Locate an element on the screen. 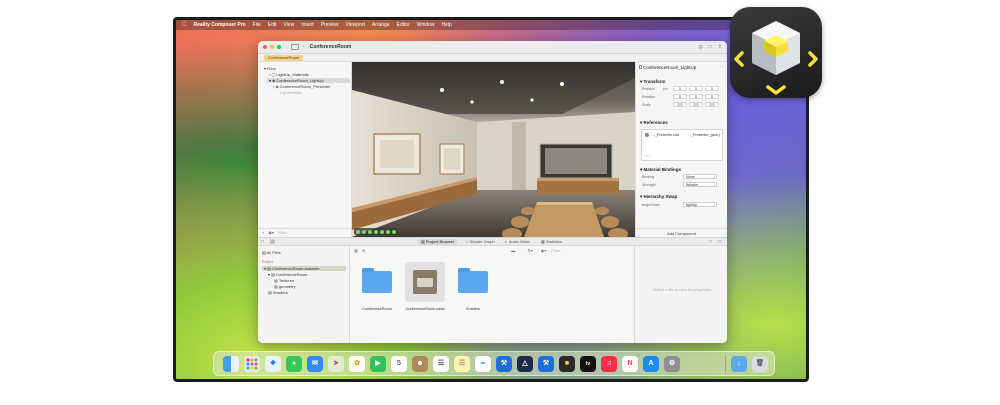  position-y-field: 0 is located at coordinates (696, 88).